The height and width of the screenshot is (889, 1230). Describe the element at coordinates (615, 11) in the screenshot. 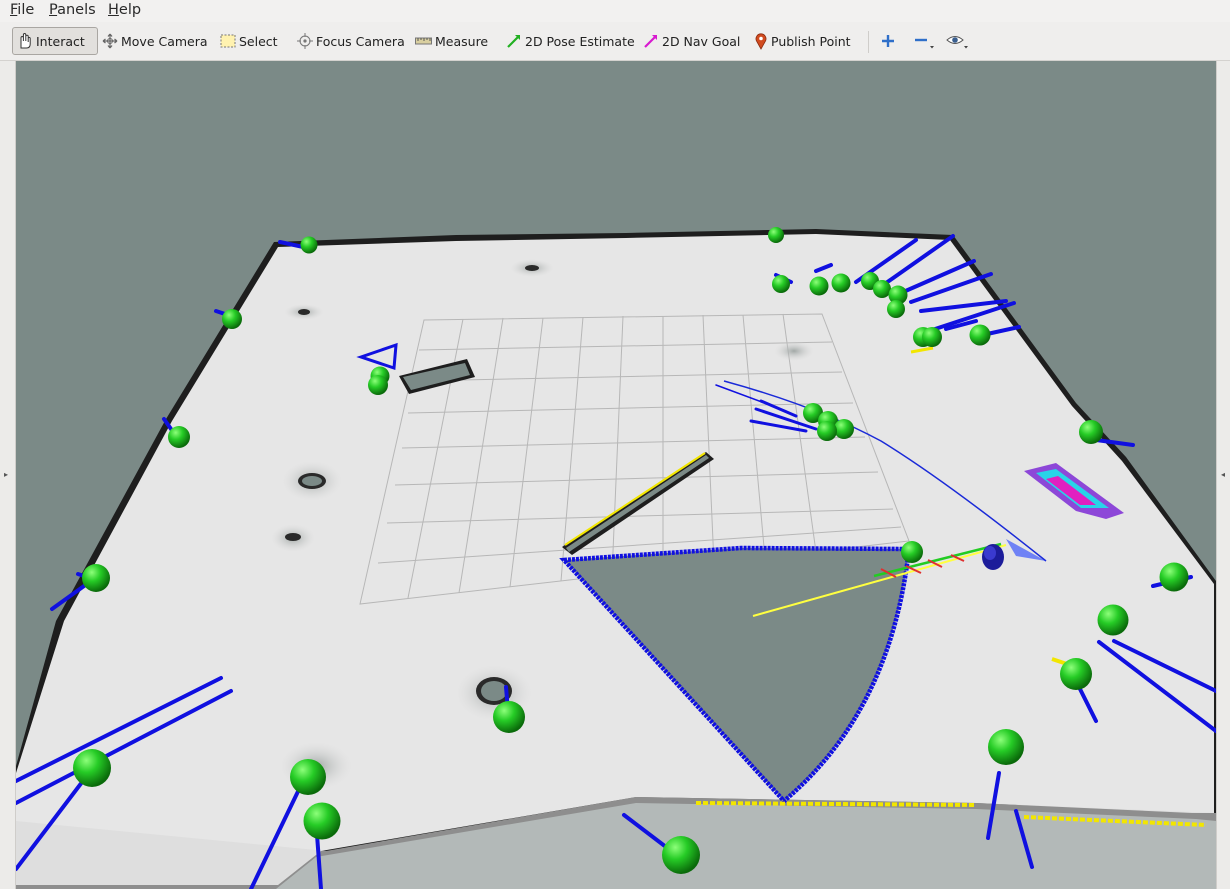

I see `menu-bar: File Panels Help` at that location.